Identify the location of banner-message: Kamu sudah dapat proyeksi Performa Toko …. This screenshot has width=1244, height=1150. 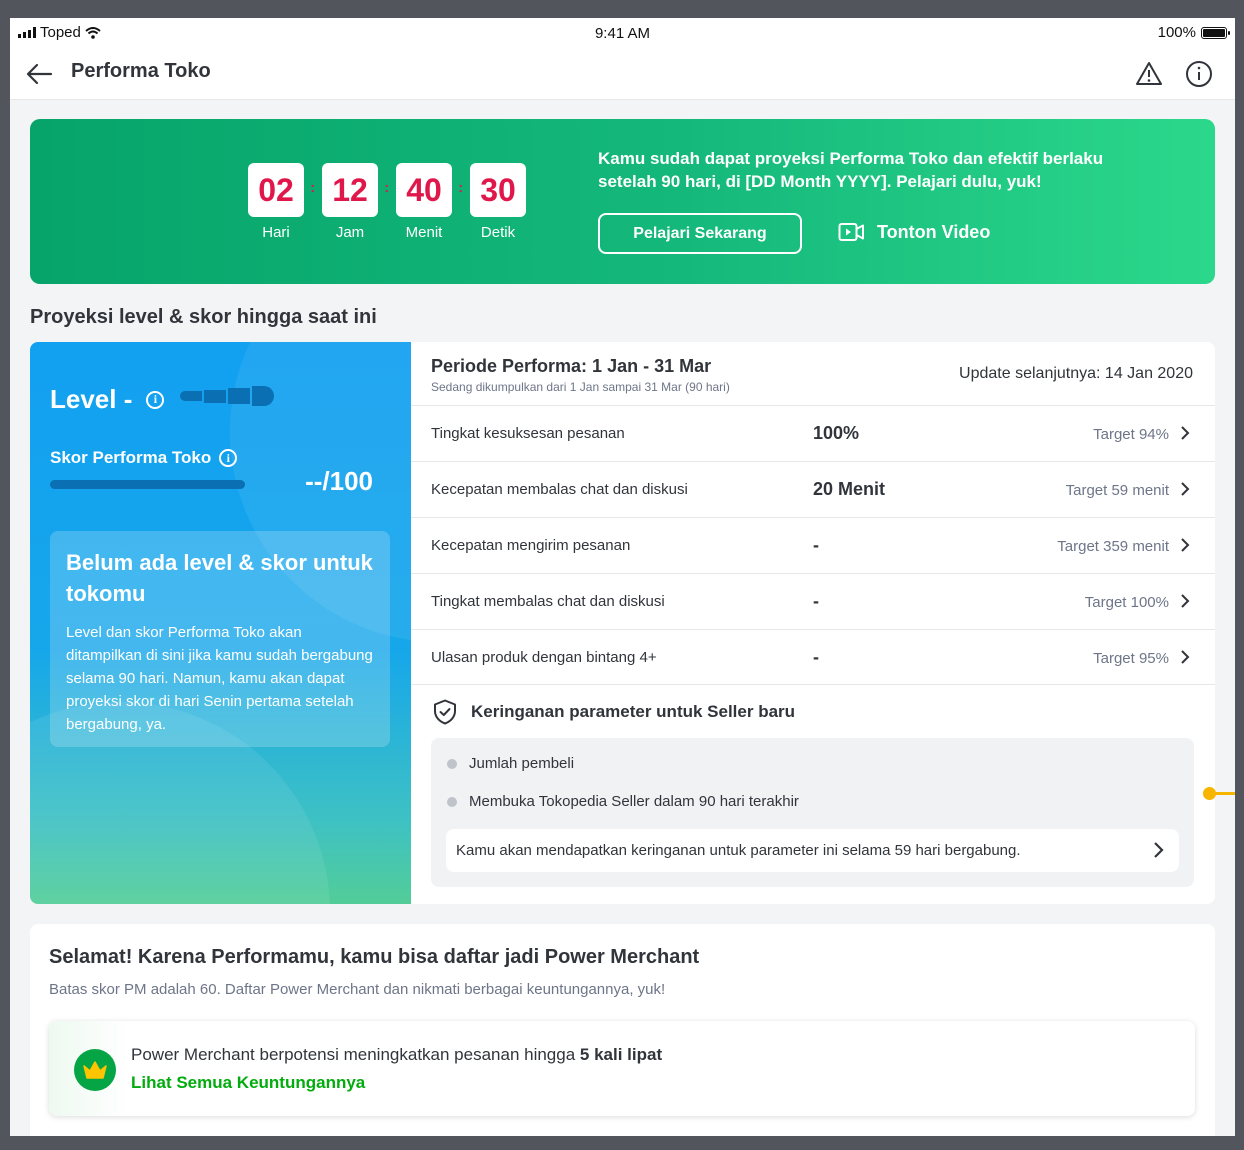
(851, 170).